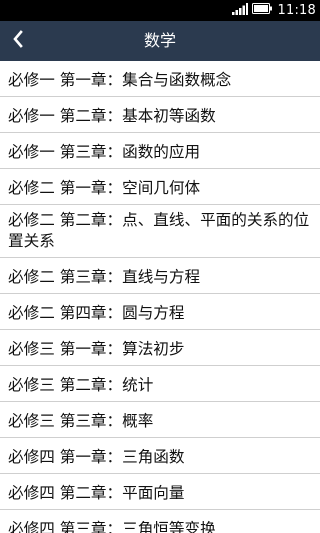 The height and width of the screenshot is (533, 320). What do you see at coordinates (81, 384) in the screenshot?
I see `list-item-label: 必修三 第二章：统计` at bounding box center [81, 384].